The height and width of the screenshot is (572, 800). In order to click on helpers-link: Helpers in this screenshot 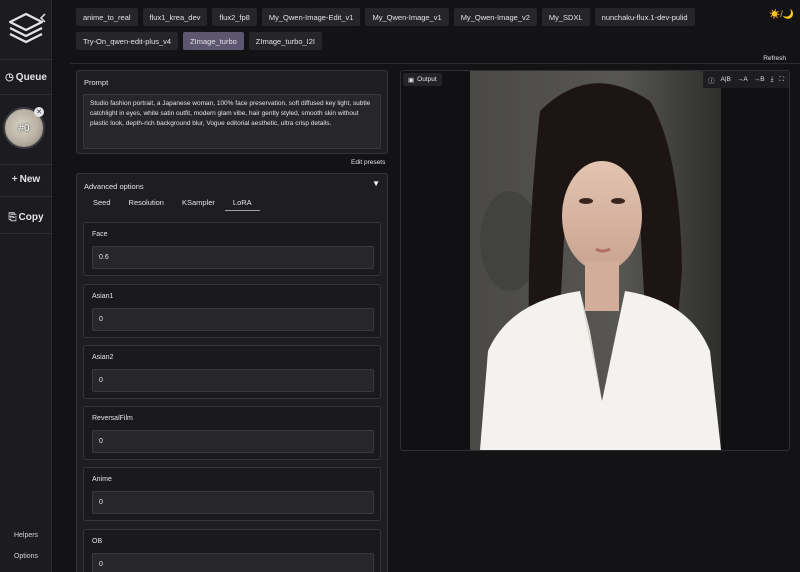, I will do `click(26, 535)`.